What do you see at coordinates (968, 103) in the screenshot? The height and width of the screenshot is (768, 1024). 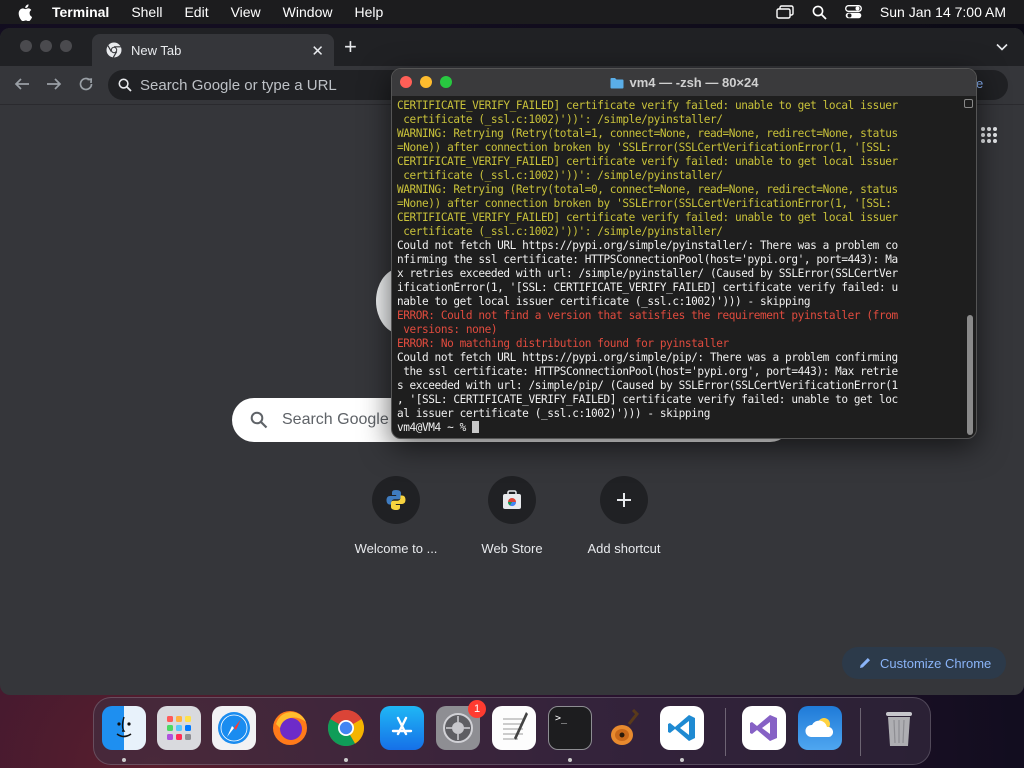 I see `split-pane-icon` at bounding box center [968, 103].